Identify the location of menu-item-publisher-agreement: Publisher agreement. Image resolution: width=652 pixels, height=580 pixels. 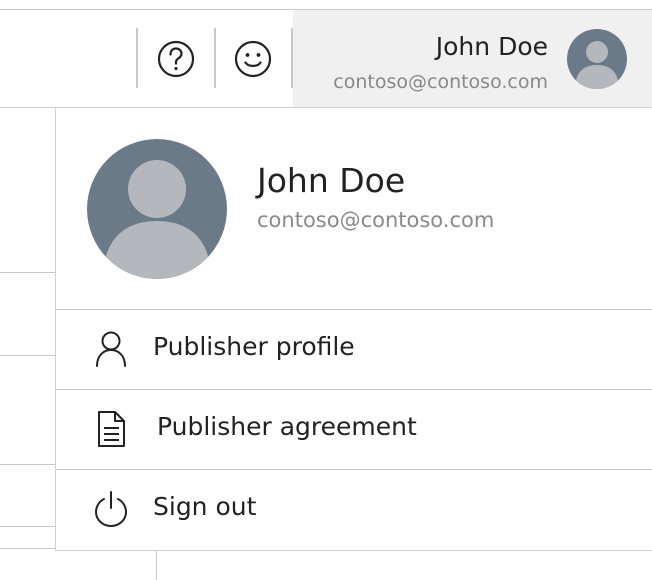
(354, 429).